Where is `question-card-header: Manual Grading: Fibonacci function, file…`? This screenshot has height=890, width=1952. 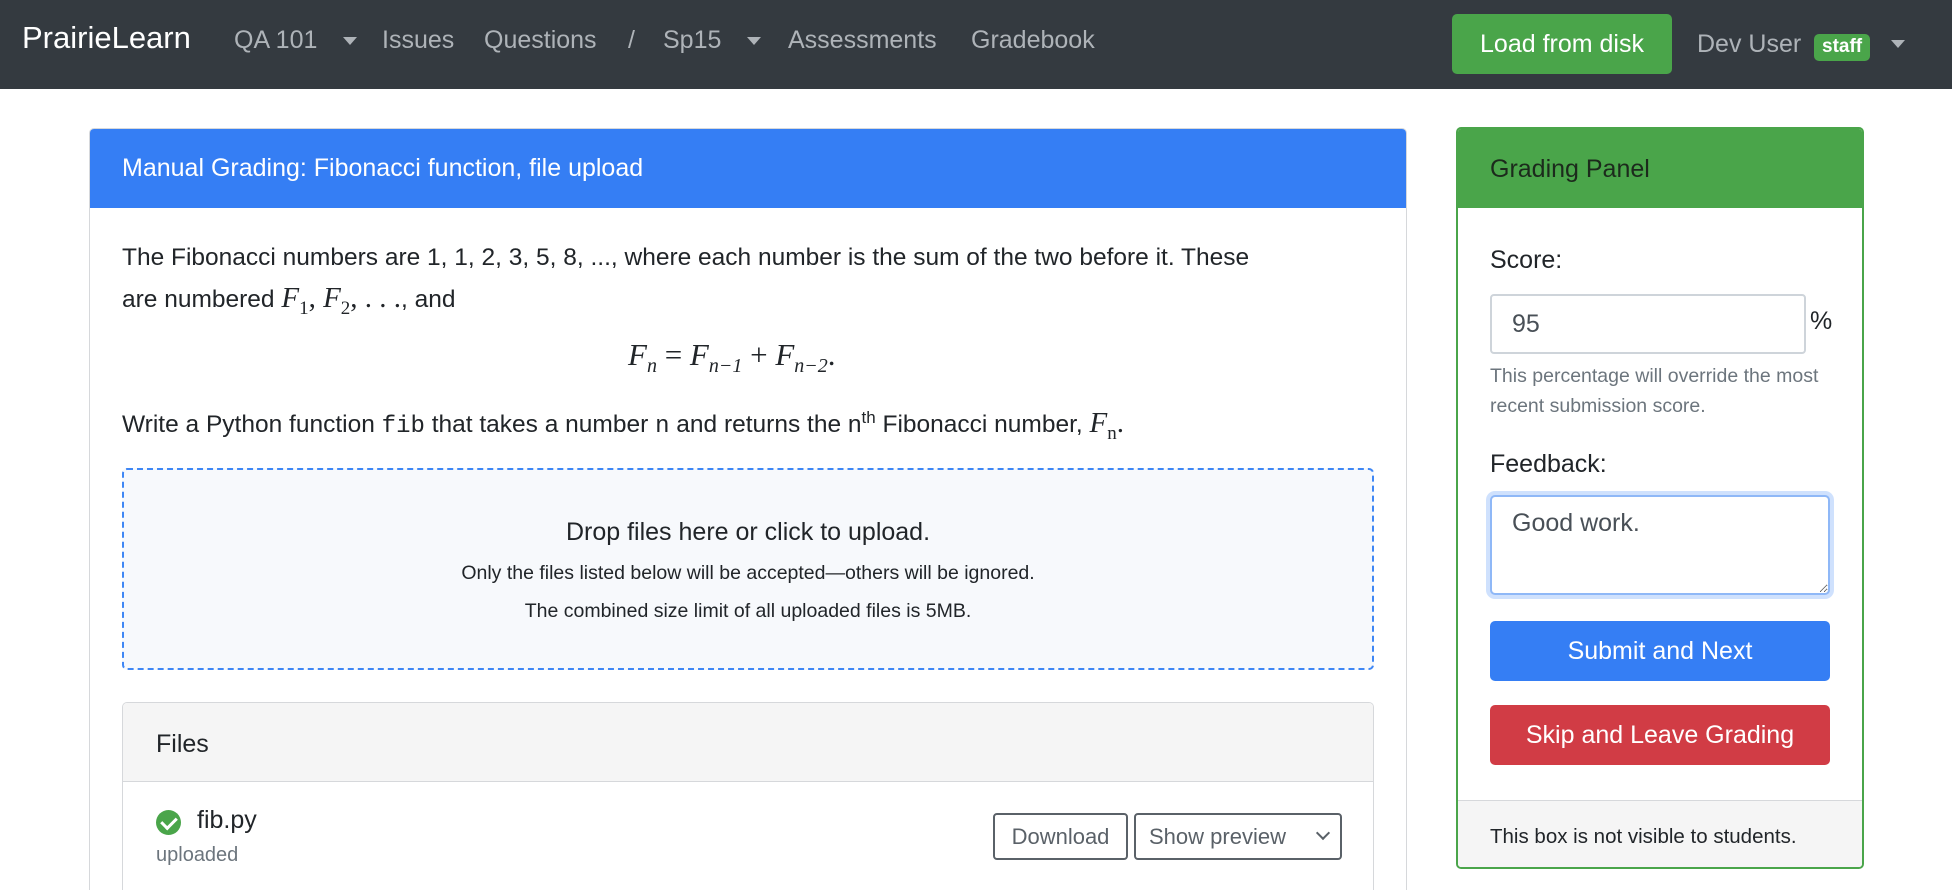
question-card-header: Manual Grading: Fibonacci function, file… is located at coordinates (748, 168).